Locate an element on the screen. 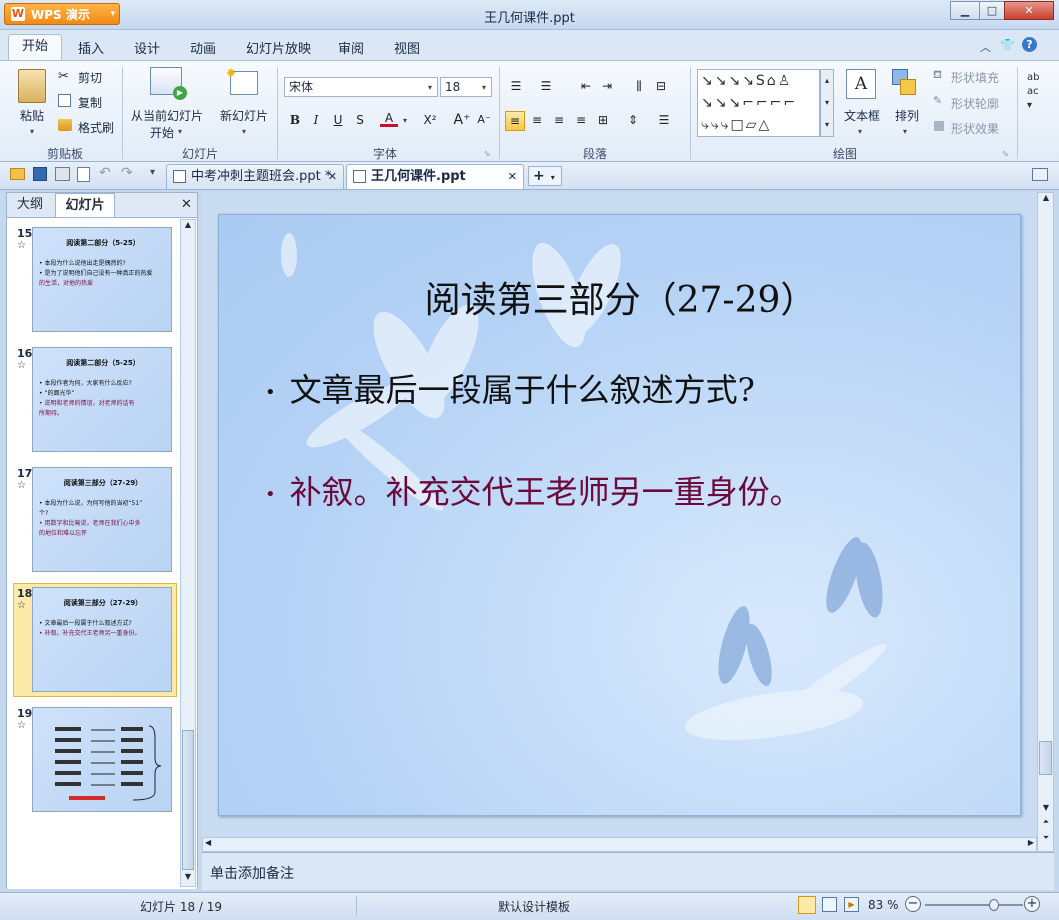  shape-effect-button: 形状效果 is located at coordinates (975, 128).